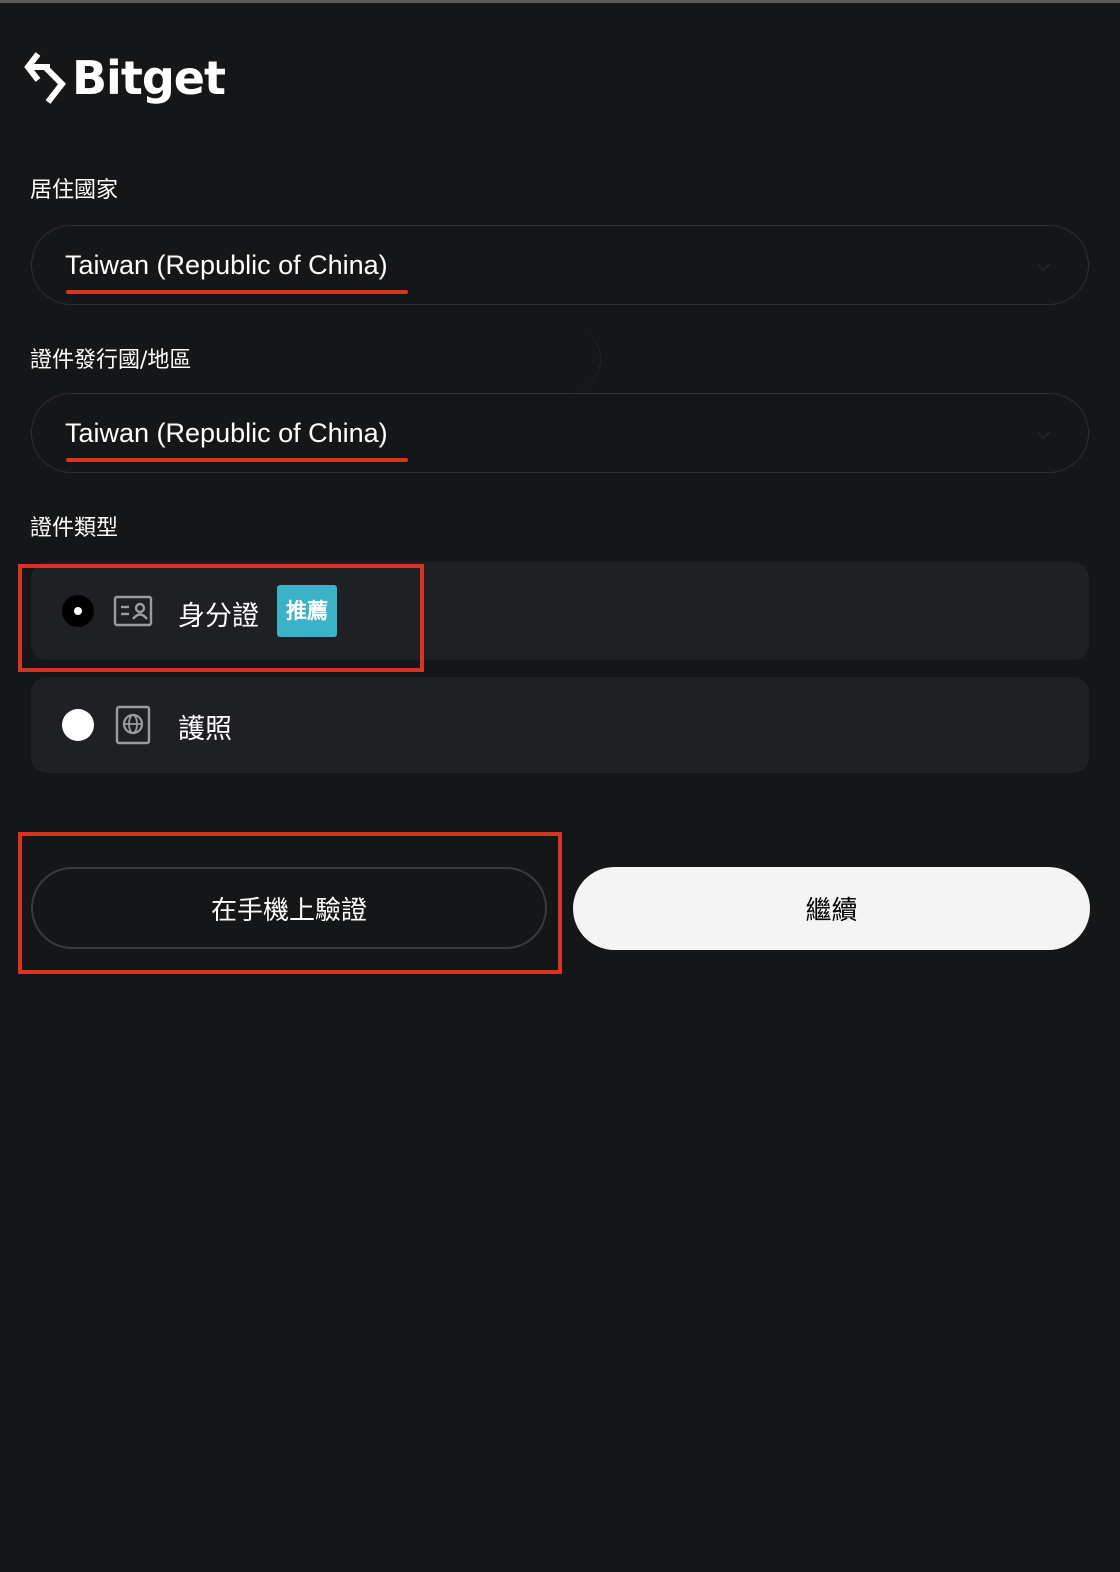 Image resolution: width=1120 pixels, height=1572 pixels. What do you see at coordinates (45, 78) in the screenshot?
I see `bitget-logo-icon` at bounding box center [45, 78].